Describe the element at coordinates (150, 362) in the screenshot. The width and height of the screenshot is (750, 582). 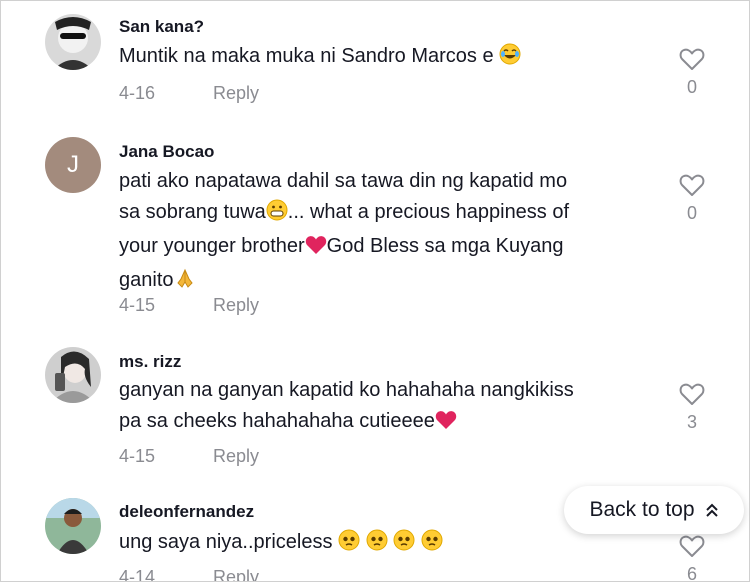
I see `commenter-name: ms. rizz` at that location.